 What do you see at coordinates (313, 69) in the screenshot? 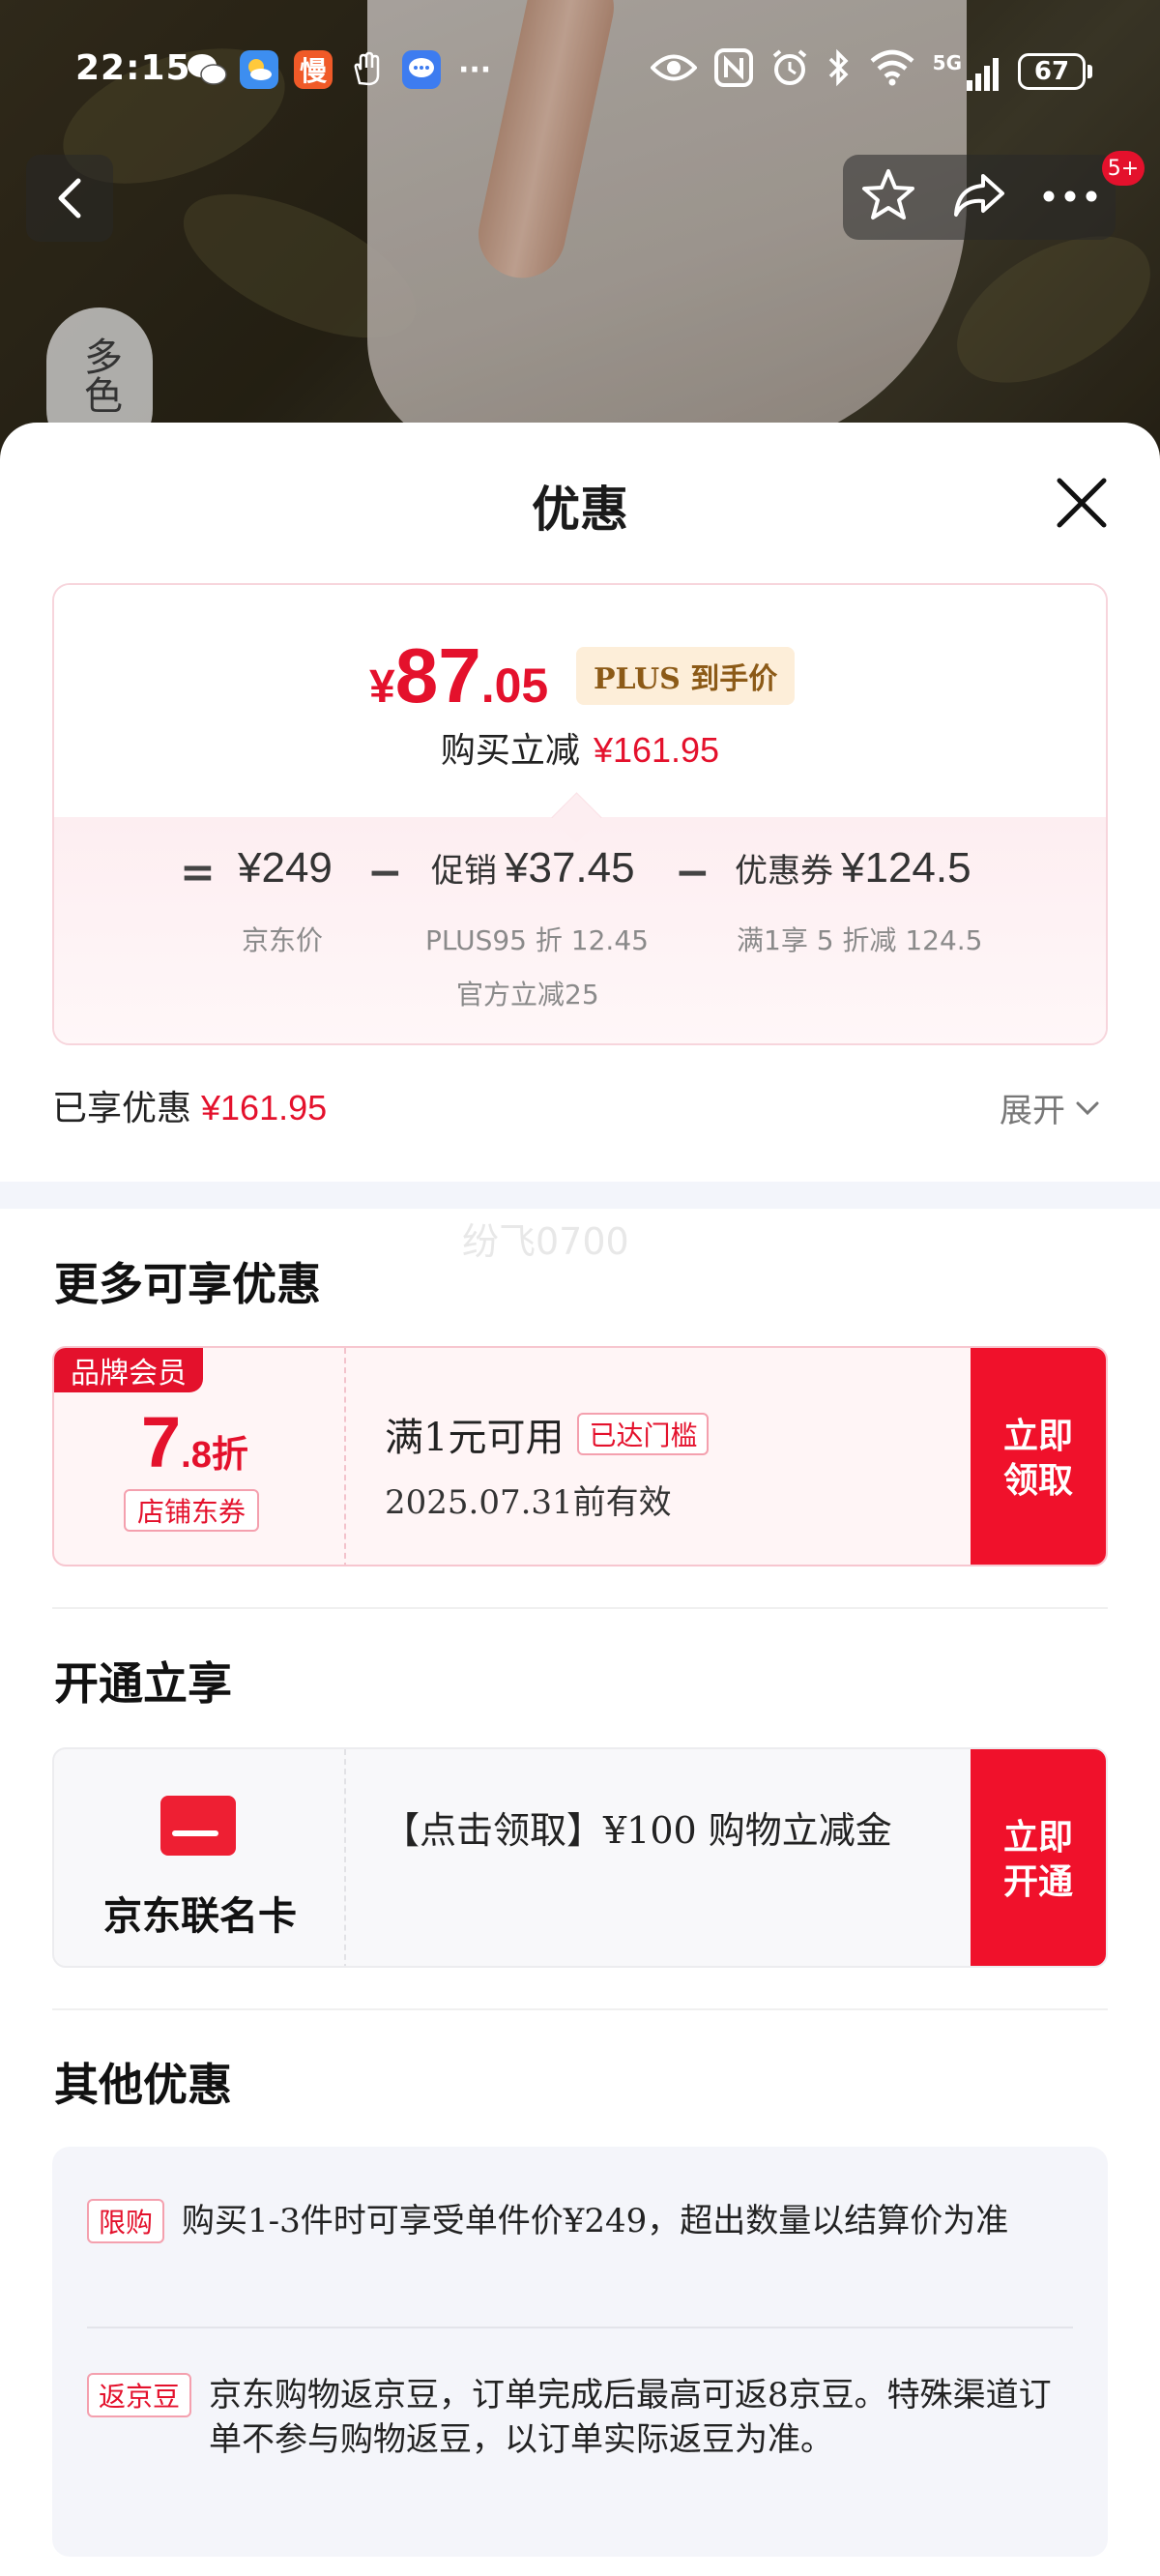
I see `slow-app-icon: 慢` at bounding box center [313, 69].